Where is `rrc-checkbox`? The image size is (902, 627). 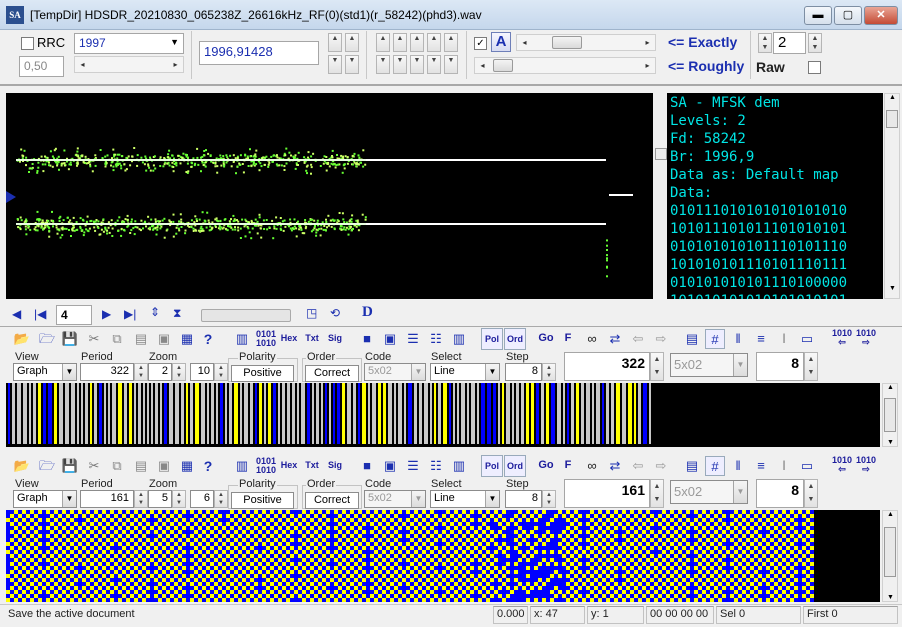
rrc-checkbox is located at coordinates (27, 43).